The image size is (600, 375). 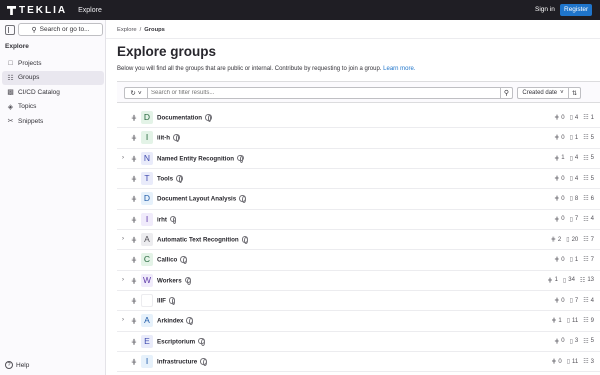 What do you see at coordinates (147, 179) in the screenshot?
I see `group-avatar: T` at bounding box center [147, 179].